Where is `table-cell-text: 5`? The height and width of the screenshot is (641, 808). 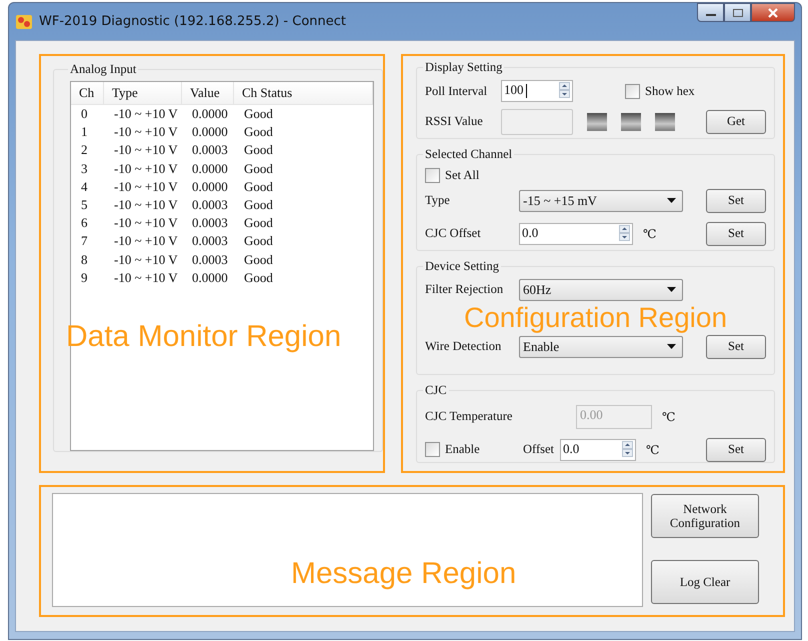 table-cell-text: 5 is located at coordinates (84, 205).